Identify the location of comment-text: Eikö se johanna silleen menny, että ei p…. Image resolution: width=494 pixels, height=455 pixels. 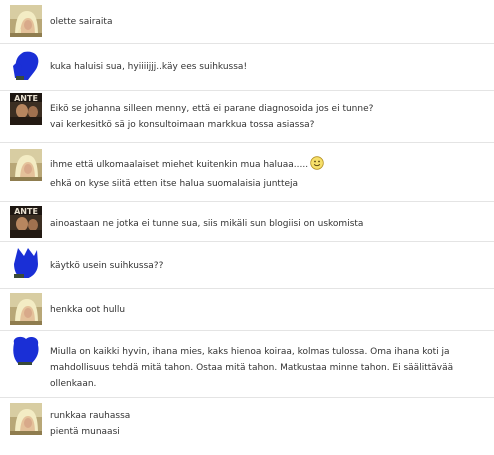
(212, 109).